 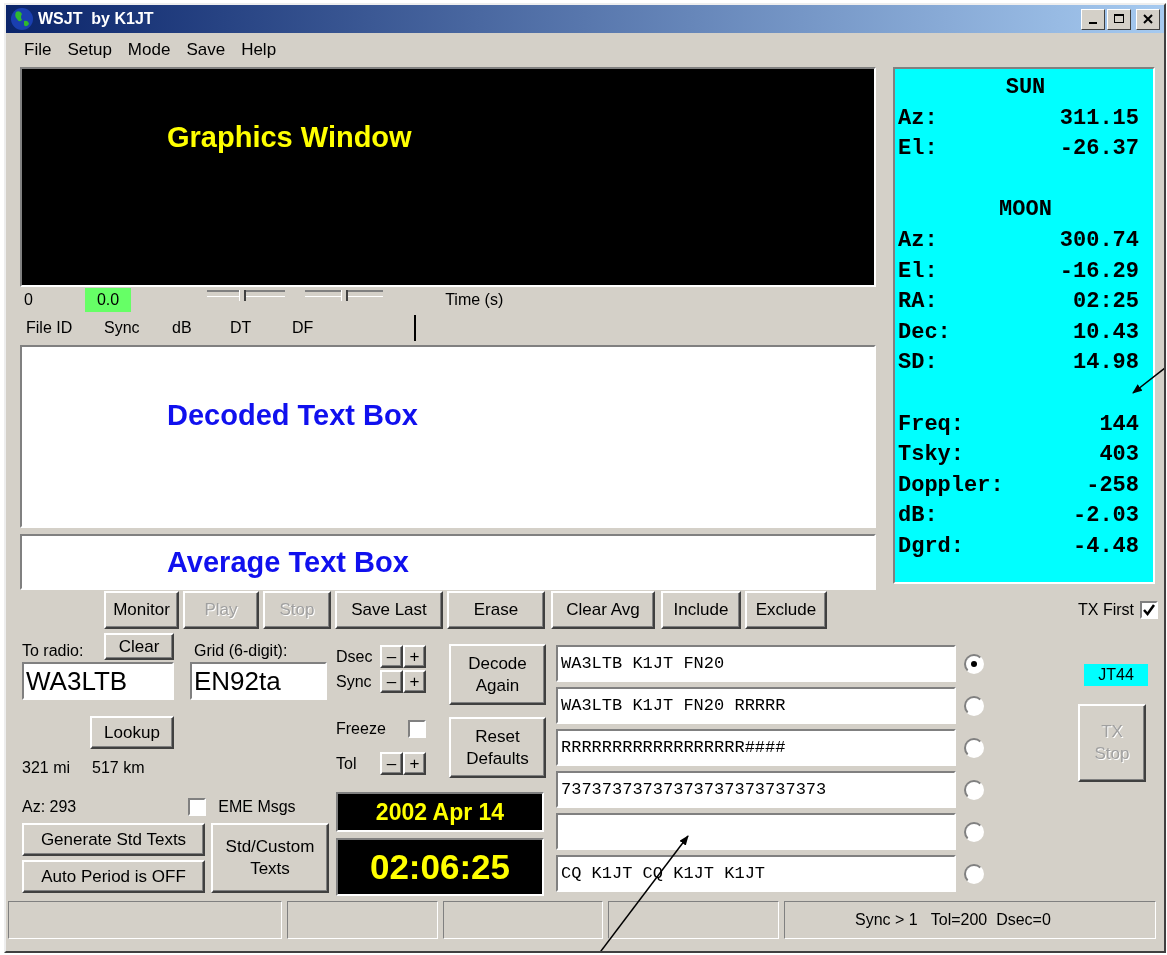 I want to click on tx-first-label: TX First, so click(x=1106, y=610).